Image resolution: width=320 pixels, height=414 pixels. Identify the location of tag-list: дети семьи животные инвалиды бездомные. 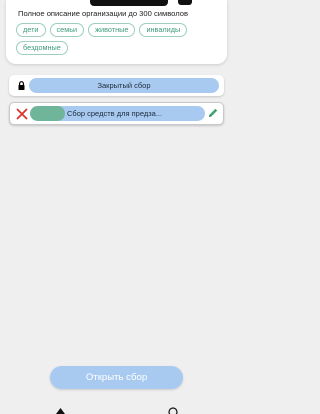
(121, 39).